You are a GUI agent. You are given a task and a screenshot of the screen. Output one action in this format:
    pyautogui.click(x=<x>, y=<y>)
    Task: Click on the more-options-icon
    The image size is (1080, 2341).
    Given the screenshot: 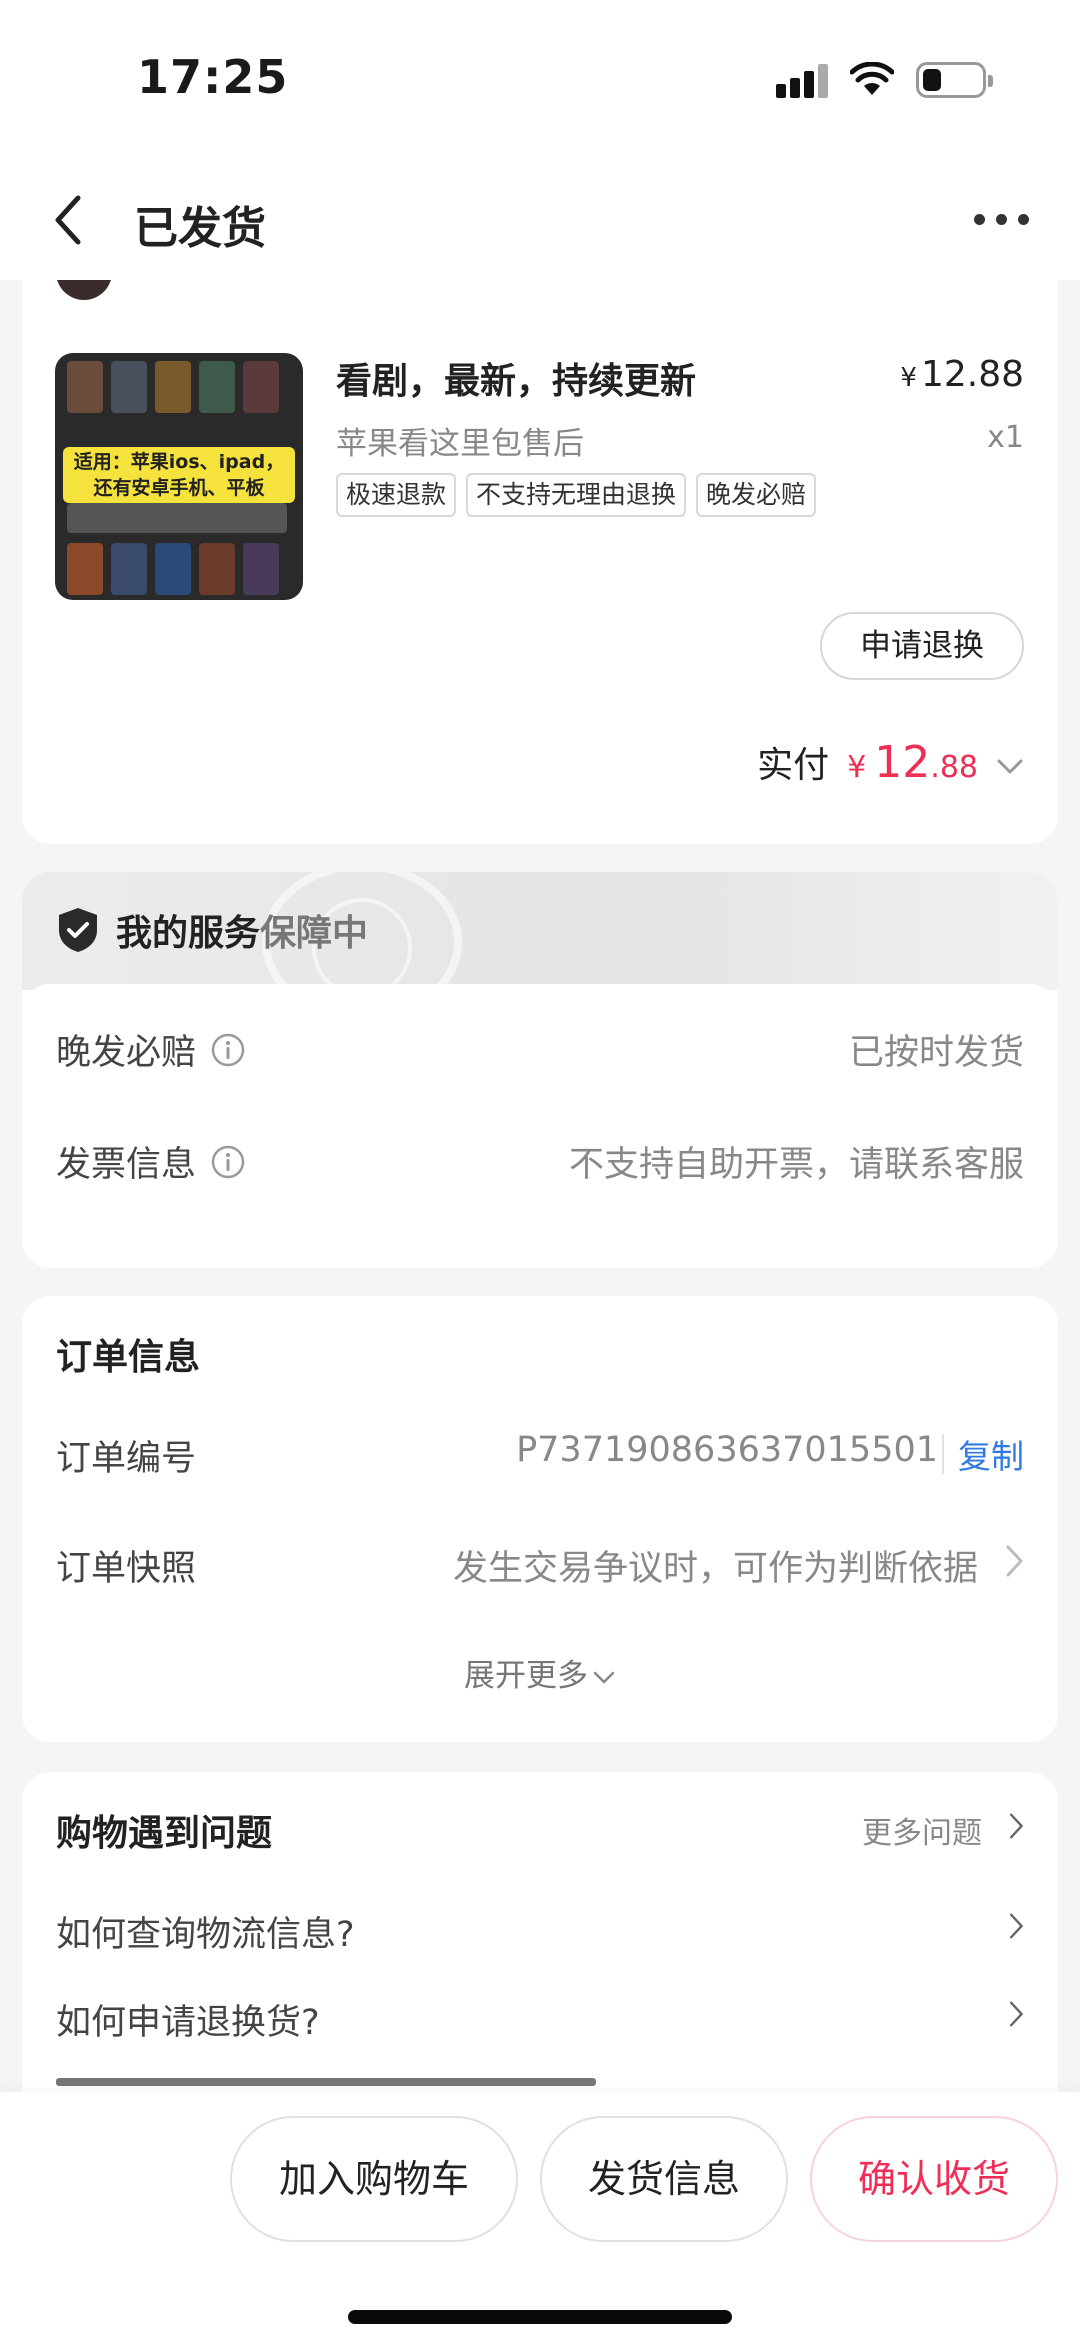 What is the action you would take?
    pyautogui.click(x=1002, y=220)
    